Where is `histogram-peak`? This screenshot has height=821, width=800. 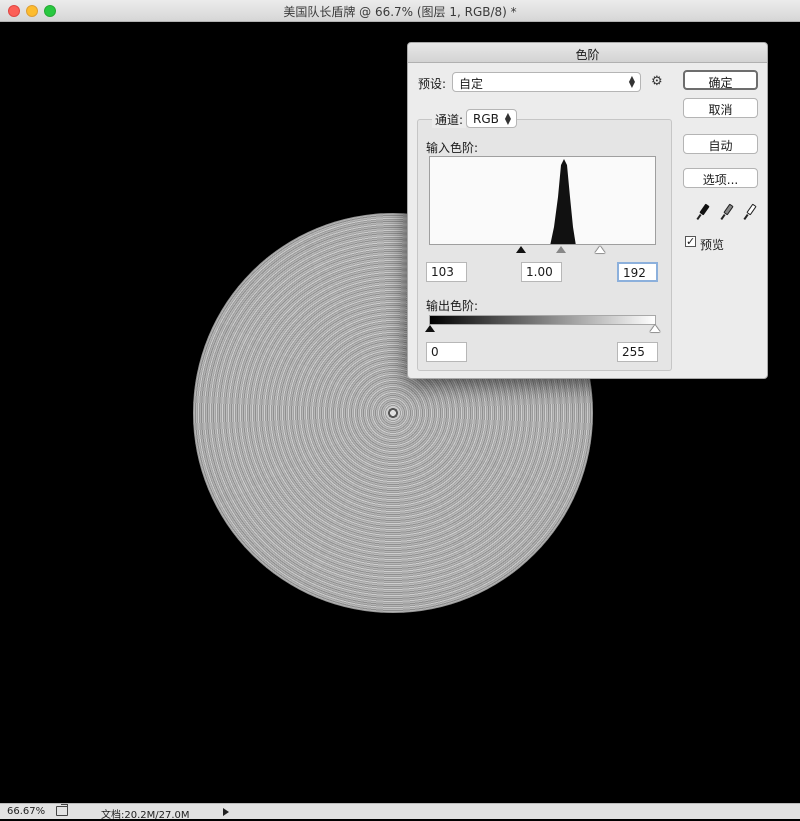
histogram-peak is located at coordinates (563, 201).